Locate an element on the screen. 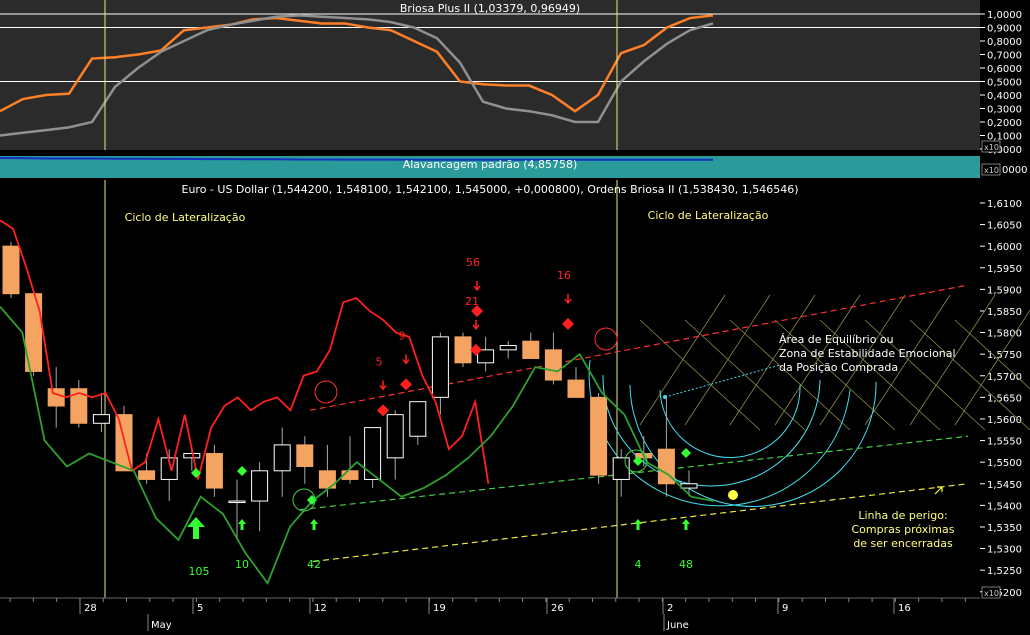  yellow-dot is located at coordinates (733, 495).